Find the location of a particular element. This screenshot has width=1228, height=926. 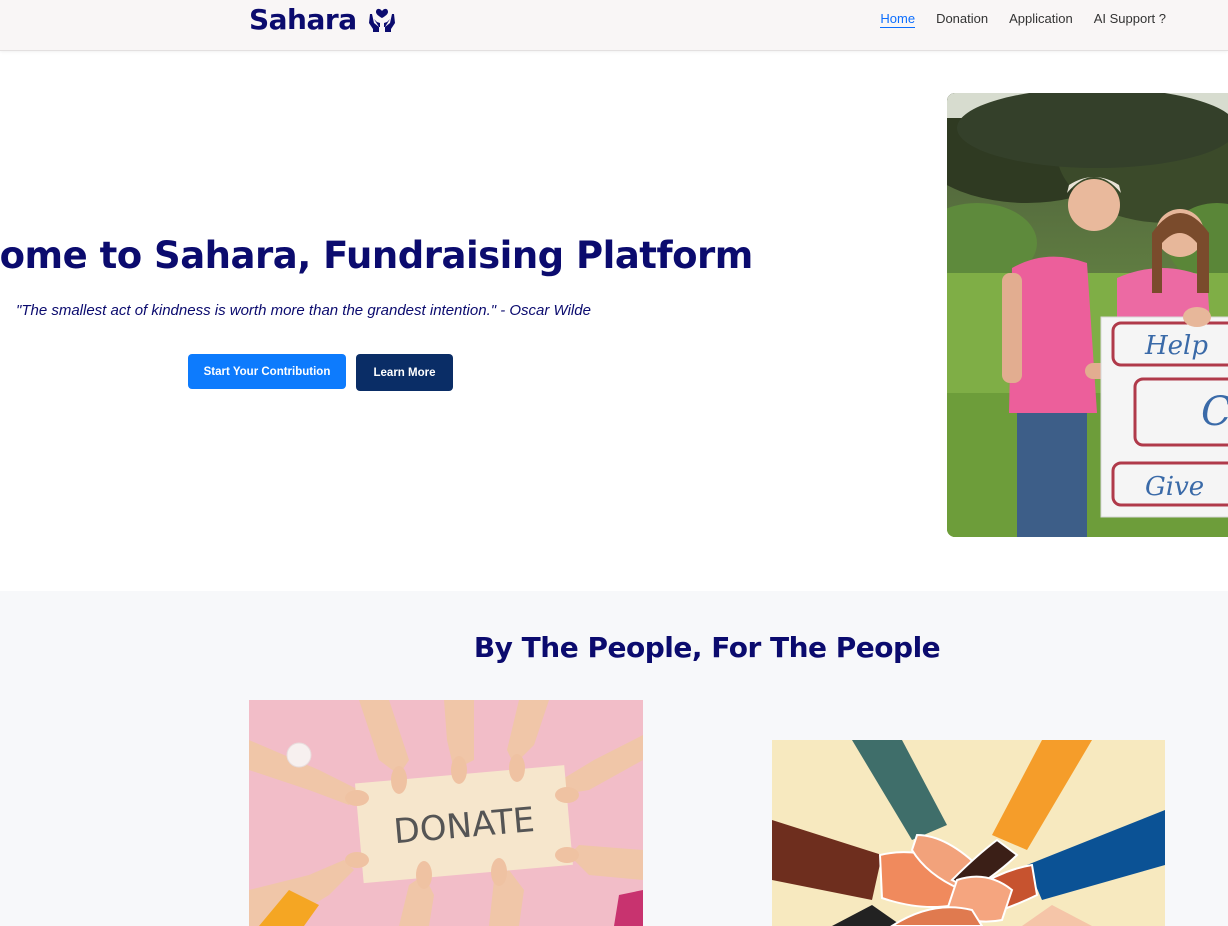

brand-name: Sahara is located at coordinates (303, 19).